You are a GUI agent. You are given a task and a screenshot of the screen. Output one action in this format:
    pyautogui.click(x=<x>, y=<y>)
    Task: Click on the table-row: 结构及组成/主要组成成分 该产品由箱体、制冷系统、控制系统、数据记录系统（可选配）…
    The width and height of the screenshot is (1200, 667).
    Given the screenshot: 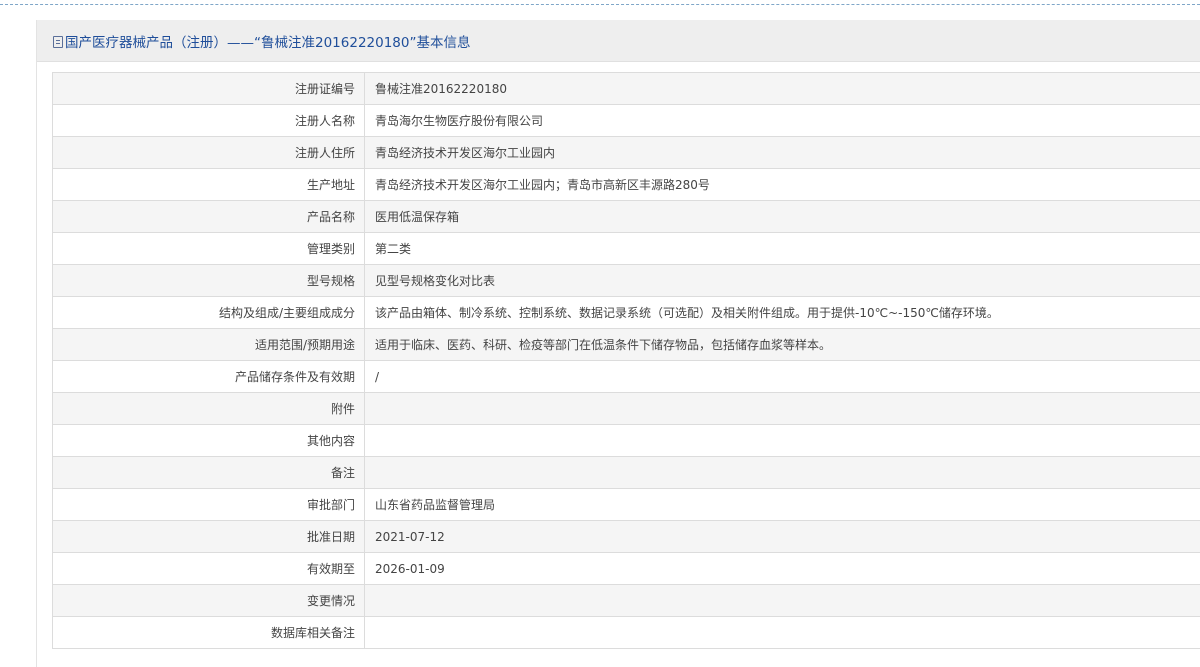 What is the action you would take?
    pyautogui.click(x=626, y=312)
    